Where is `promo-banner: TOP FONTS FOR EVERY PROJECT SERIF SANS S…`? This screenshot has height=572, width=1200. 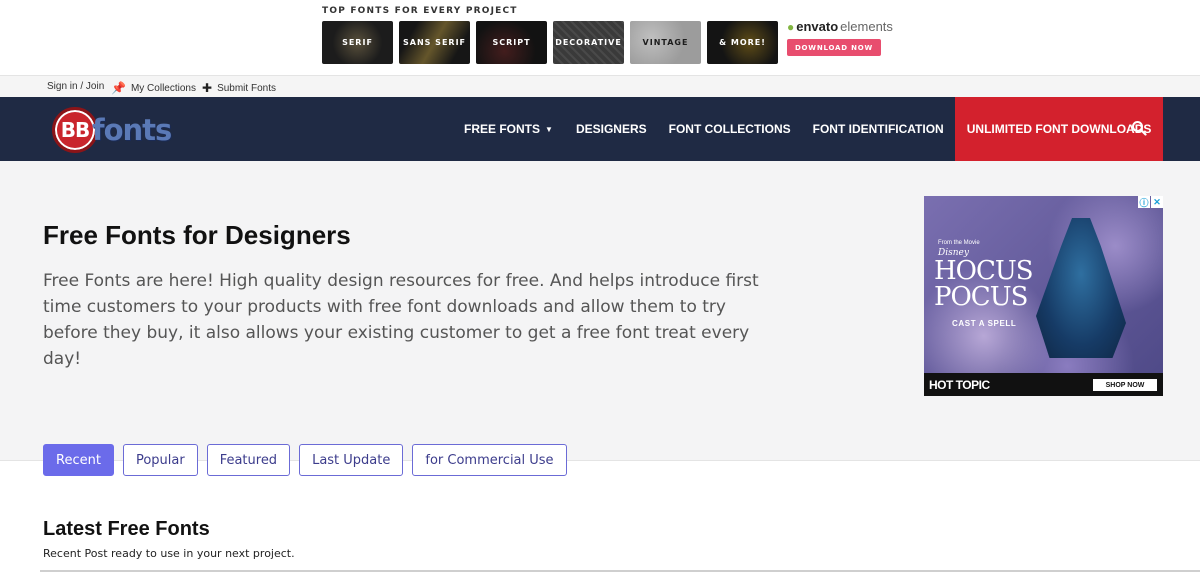
promo-banner: TOP FONTS FOR EVERY PROJECT SERIF SANS S… is located at coordinates (600, 37).